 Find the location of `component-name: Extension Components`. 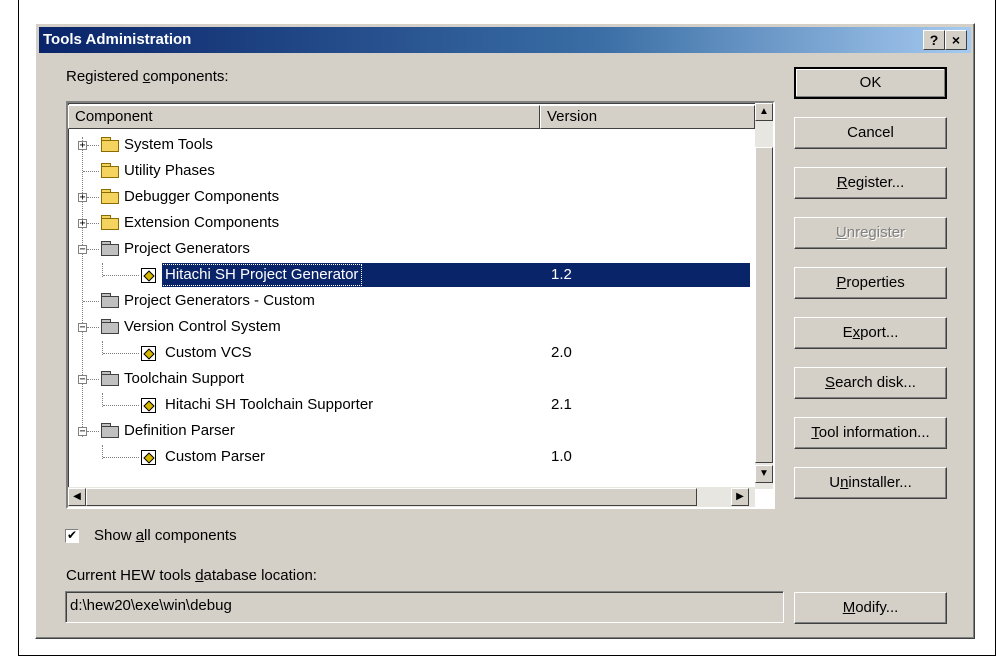

component-name: Extension Components is located at coordinates (202, 222).